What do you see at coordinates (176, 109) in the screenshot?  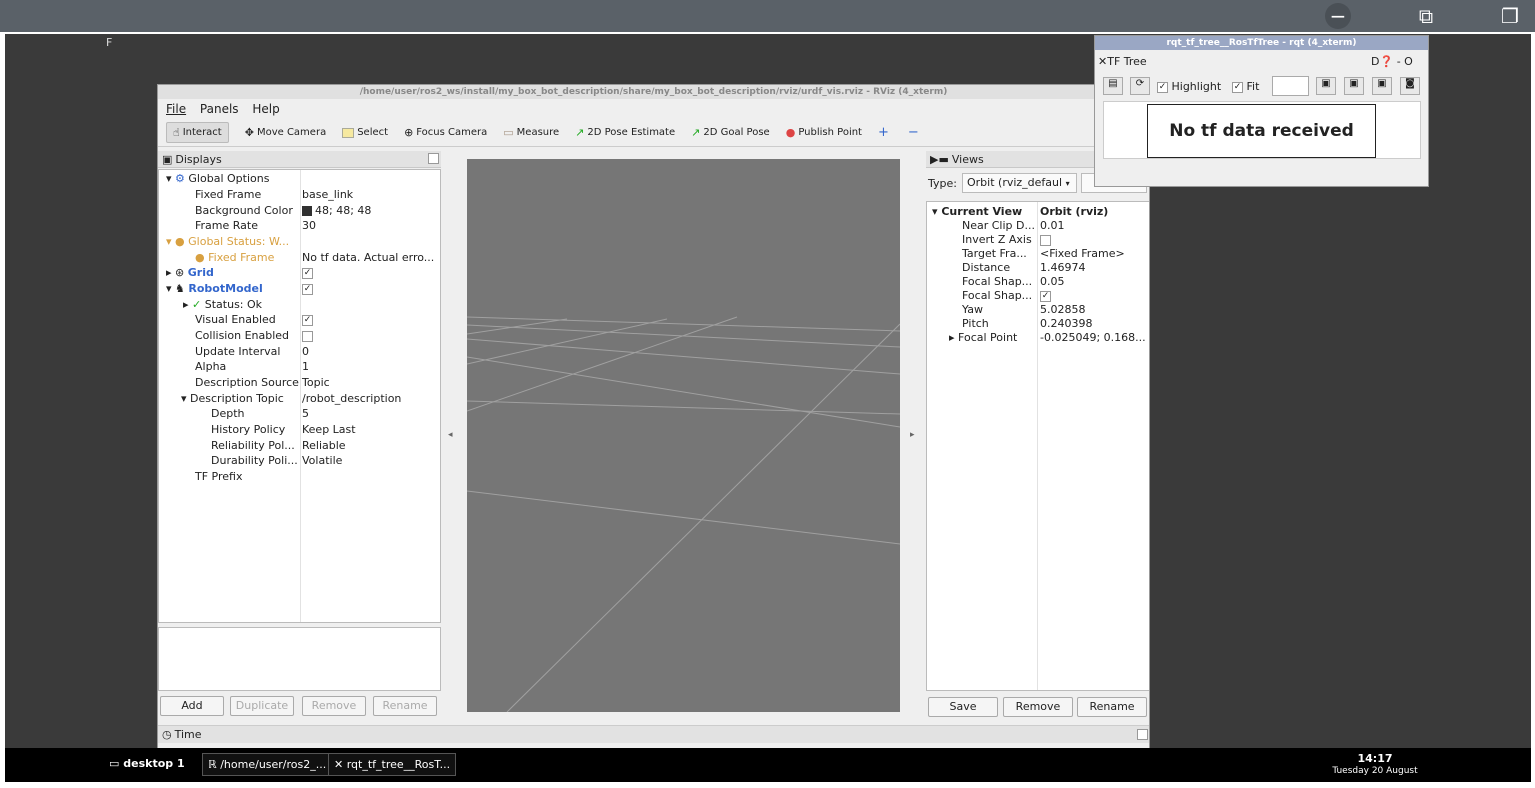 I see `menu-file: File` at bounding box center [176, 109].